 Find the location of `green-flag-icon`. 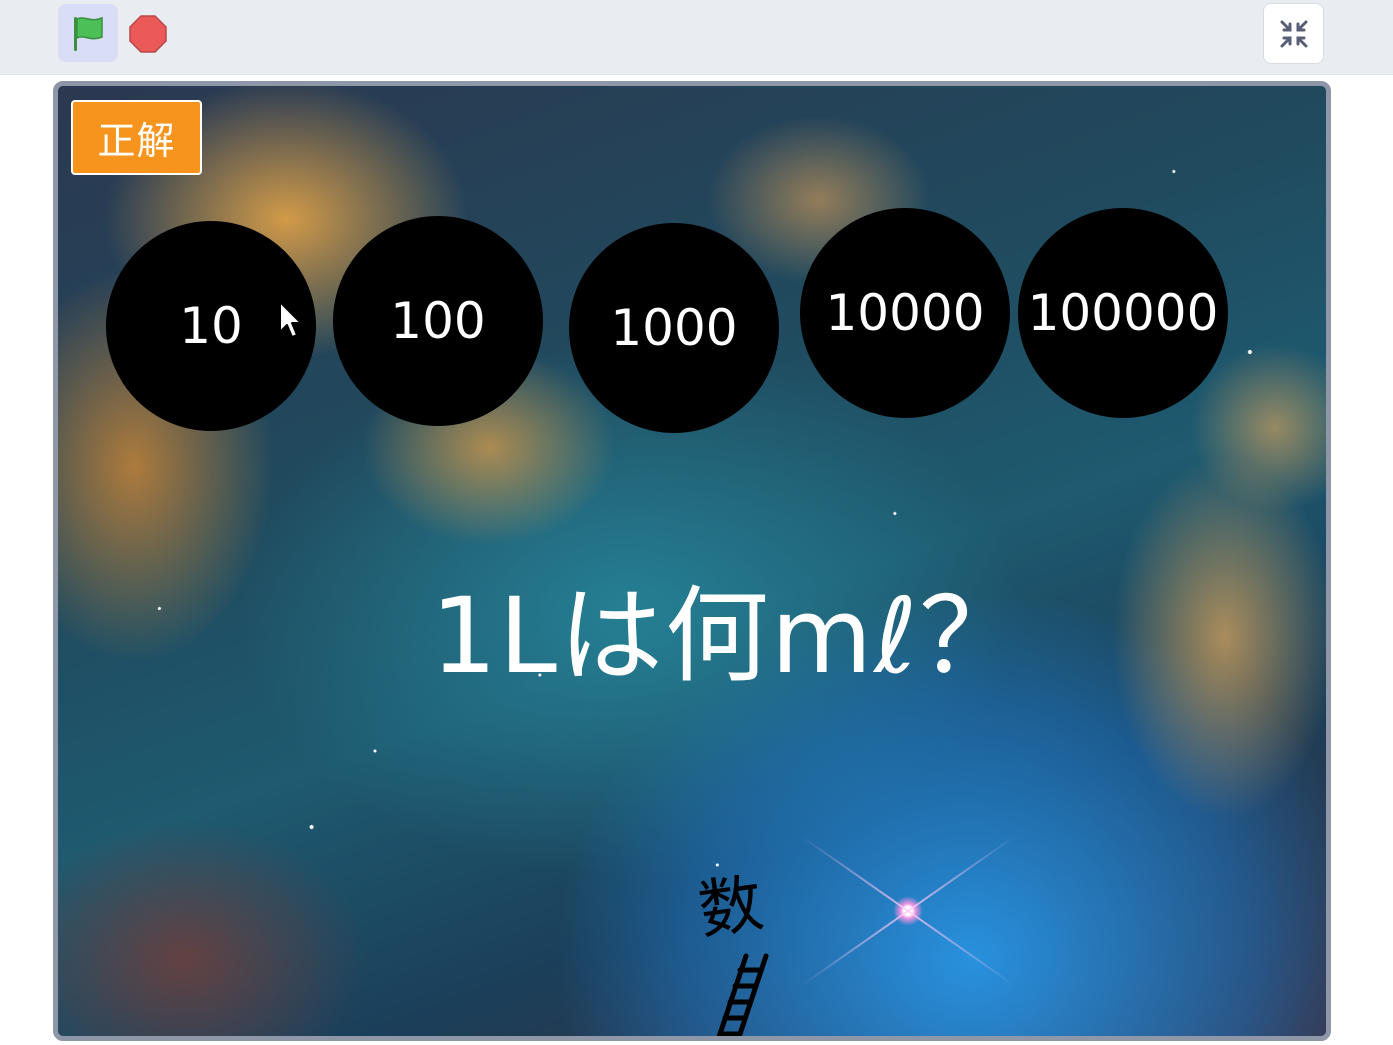

green-flag-icon is located at coordinates (88, 33).